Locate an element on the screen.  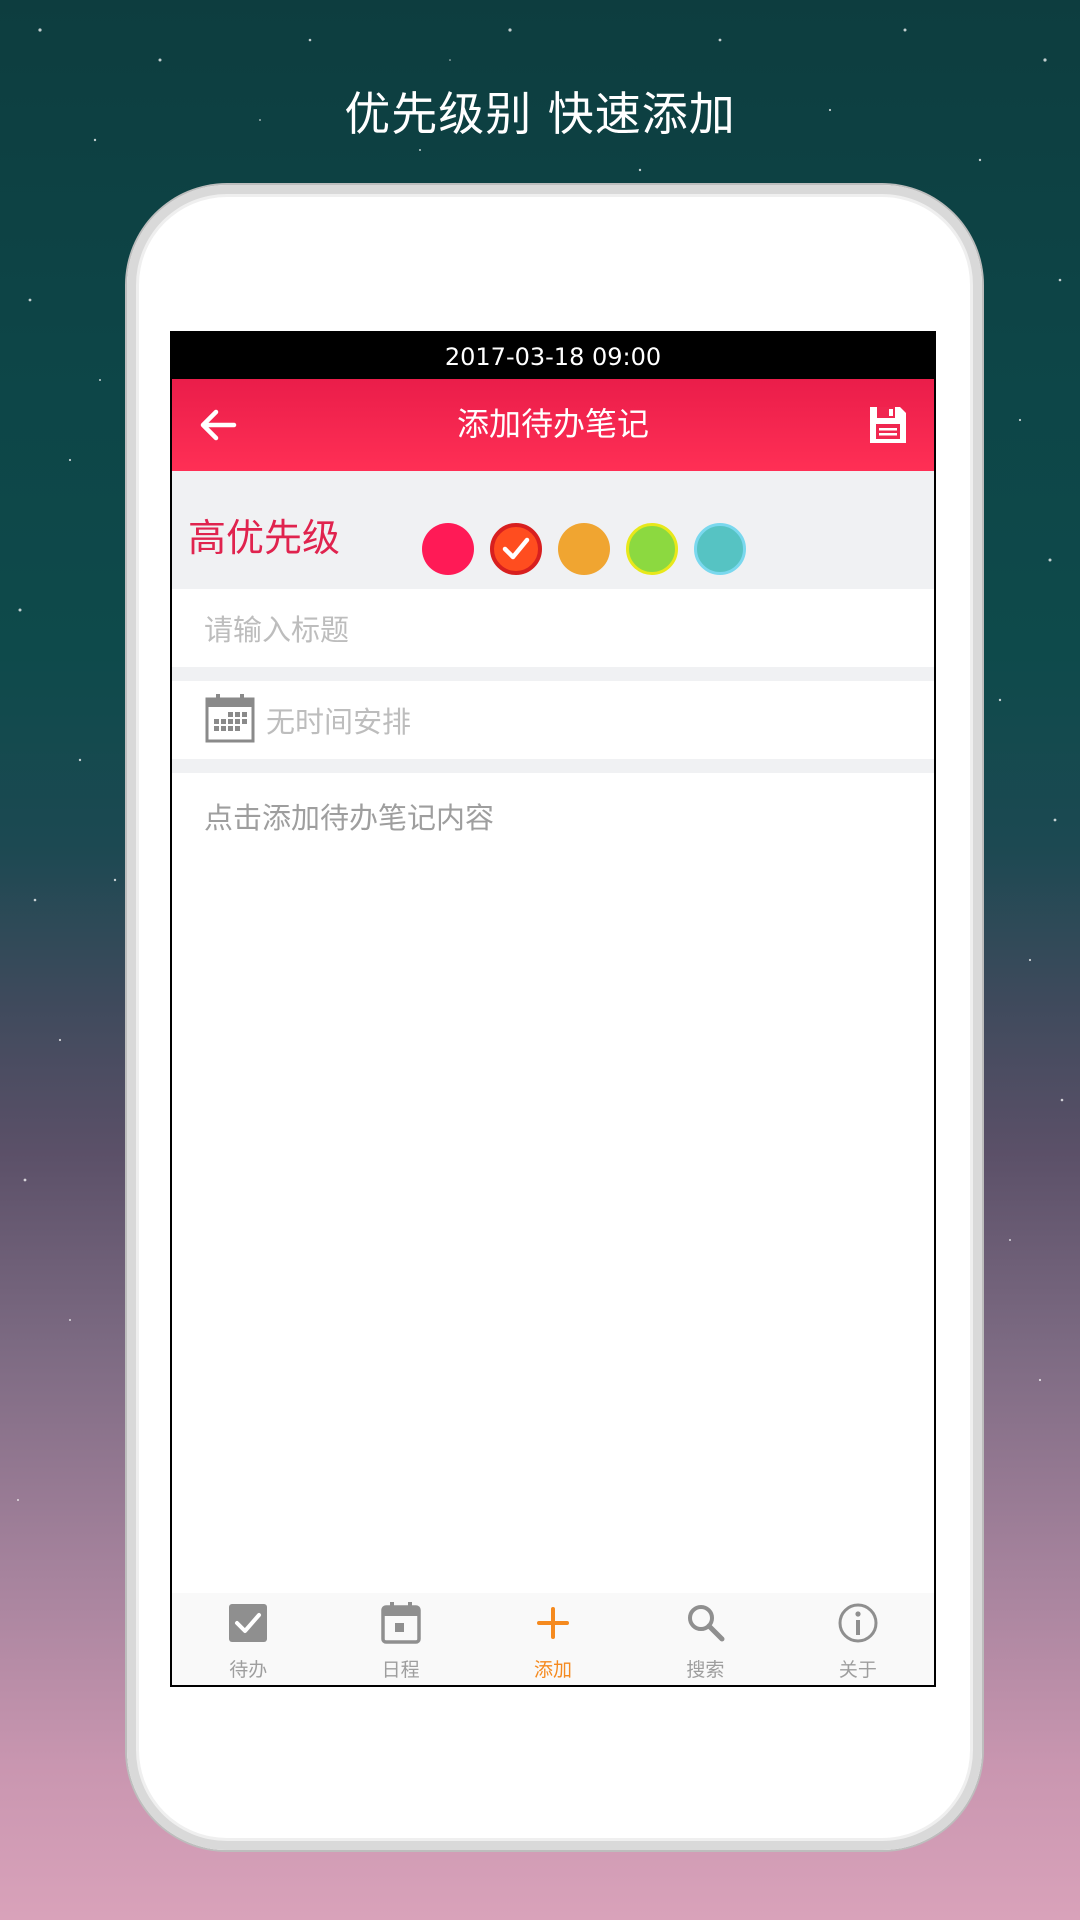
priority-dot-green is located at coordinates (652, 549).